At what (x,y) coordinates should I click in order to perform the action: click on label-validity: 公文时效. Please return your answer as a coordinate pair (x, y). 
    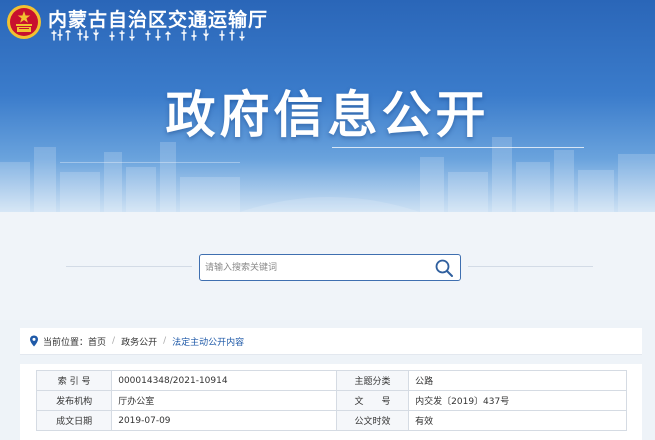
    Looking at the image, I should click on (372, 420).